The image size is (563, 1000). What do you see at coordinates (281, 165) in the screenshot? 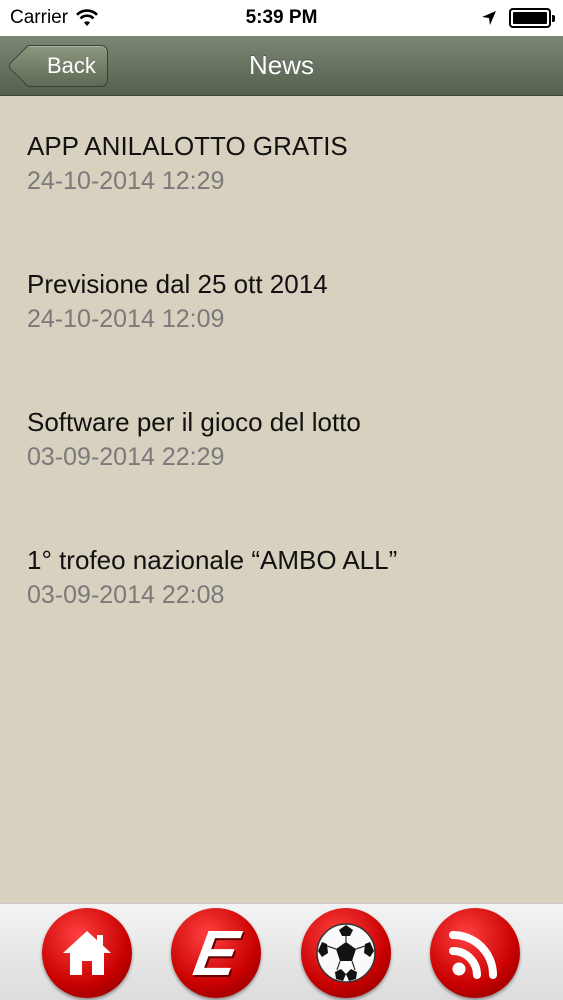
I see `news-item: APP ANILALOTTO GRATIS 24-10-2014 12:29` at bounding box center [281, 165].